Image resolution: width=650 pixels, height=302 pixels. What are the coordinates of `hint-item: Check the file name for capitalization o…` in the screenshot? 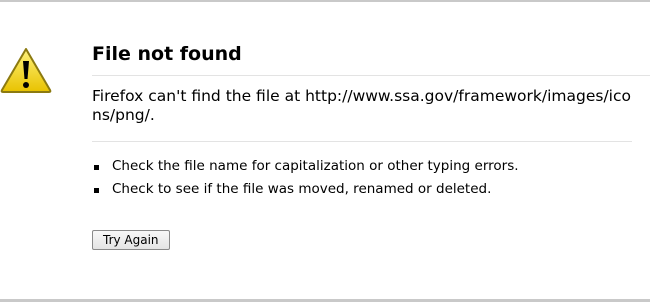 It's located at (371, 166).